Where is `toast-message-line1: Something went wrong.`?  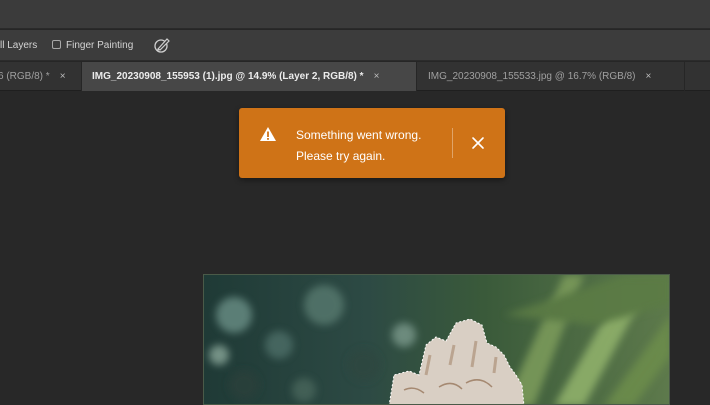 toast-message-line1: Something went wrong. is located at coordinates (359, 135).